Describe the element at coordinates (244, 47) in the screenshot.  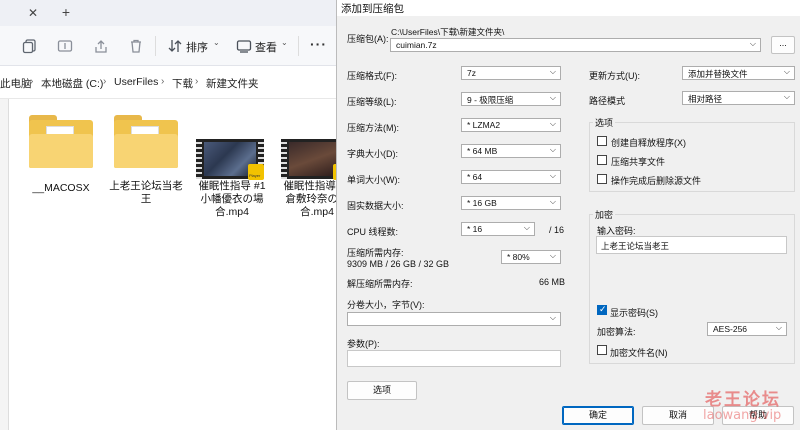
I see `view-icon` at that location.